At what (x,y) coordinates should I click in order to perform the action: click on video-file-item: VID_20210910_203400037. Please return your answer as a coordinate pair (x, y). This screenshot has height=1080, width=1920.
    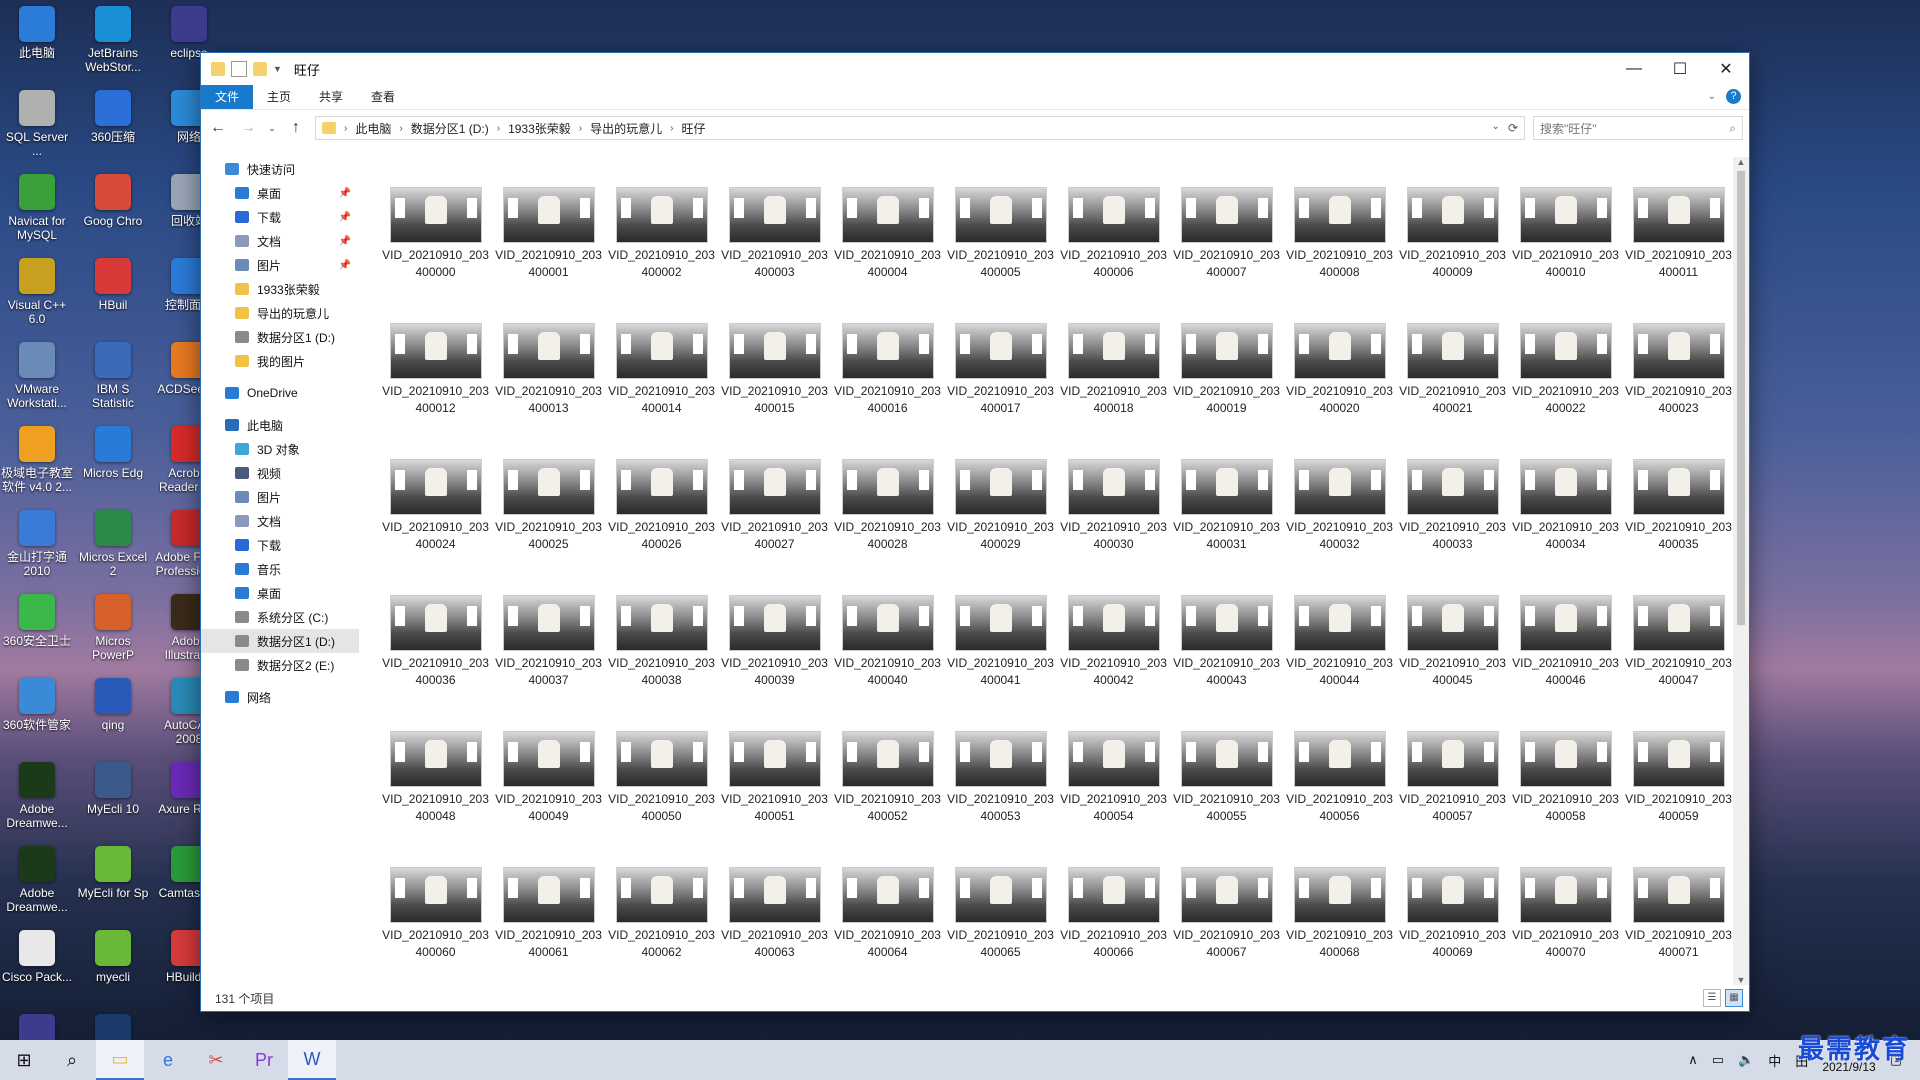
    Looking at the image, I should click on (548, 663).